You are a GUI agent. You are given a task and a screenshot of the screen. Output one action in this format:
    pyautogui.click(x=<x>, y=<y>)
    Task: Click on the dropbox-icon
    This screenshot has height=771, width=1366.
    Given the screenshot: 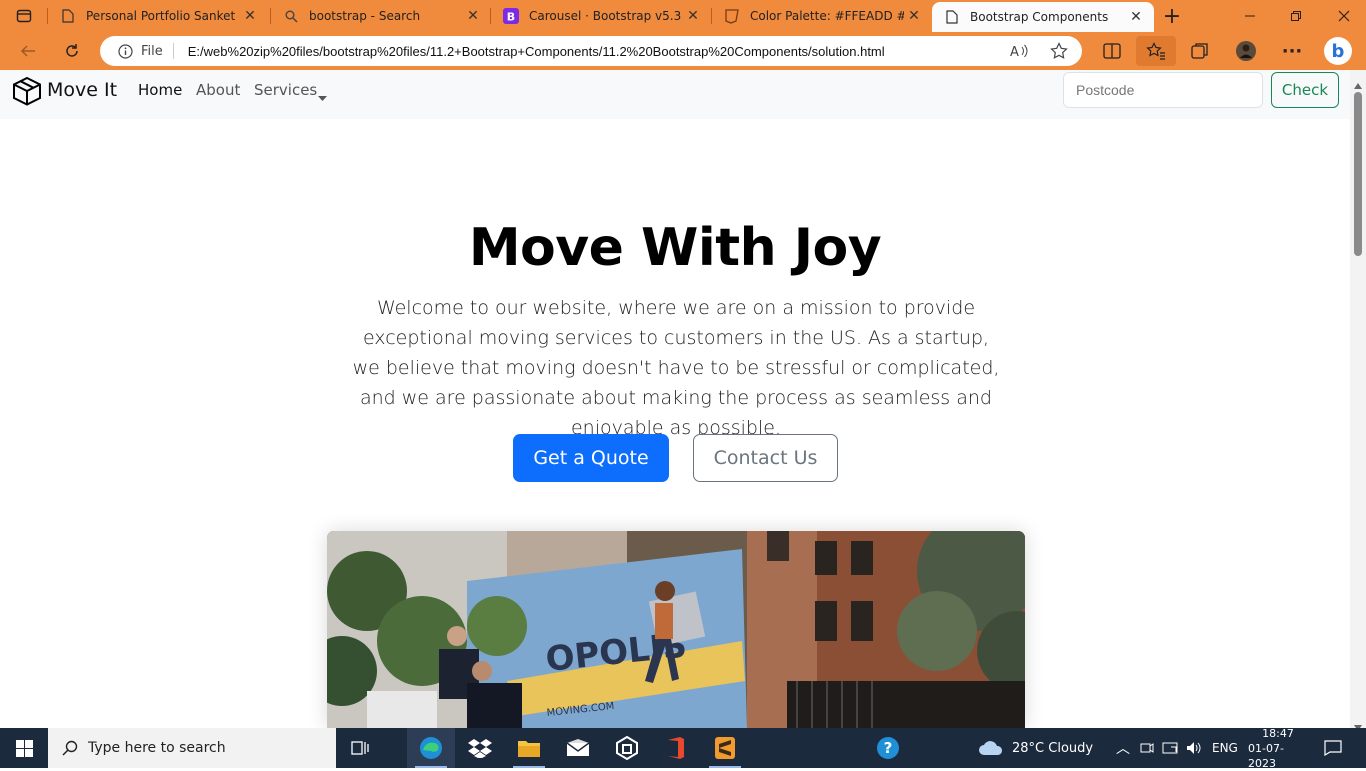 What is the action you would take?
    pyautogui.click(x=480, y=748)
    